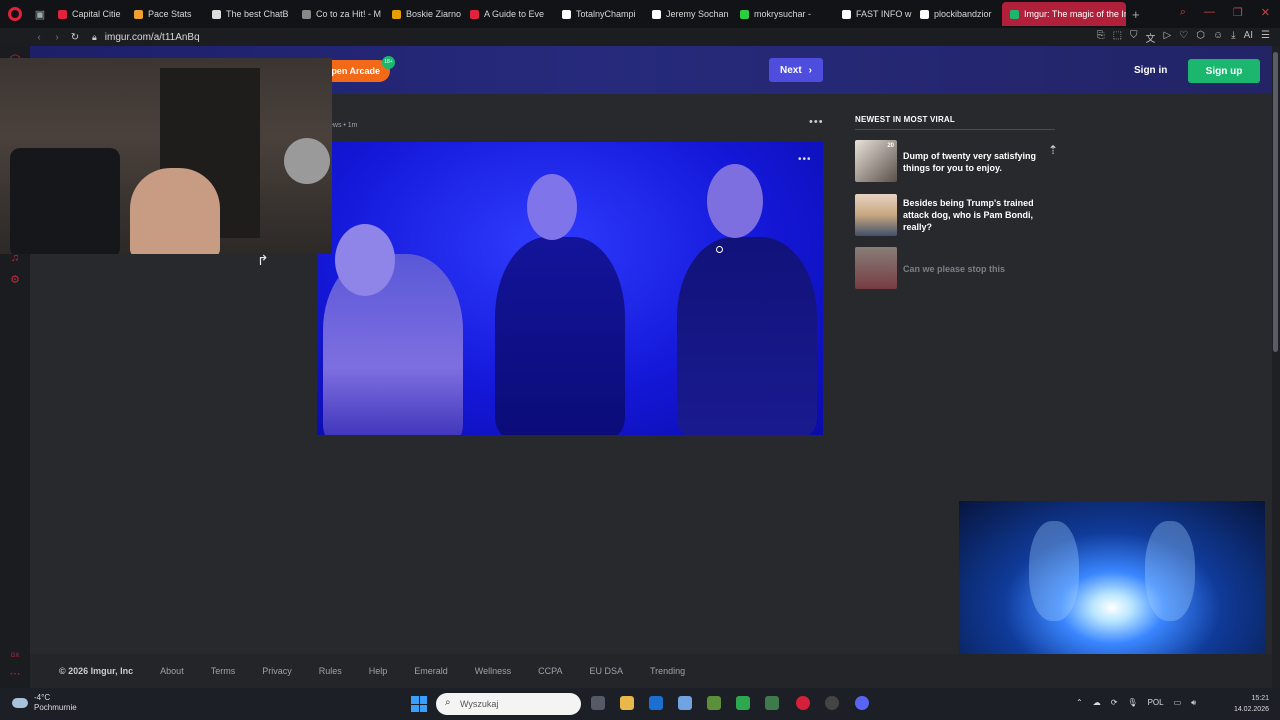 The height and width of the screenshot is (720, 1280). What do you see at coordinates (1053, 150) in the screenshot?
I see `scroll-up-icon: ⇡` at bounding box center [1053, 150].